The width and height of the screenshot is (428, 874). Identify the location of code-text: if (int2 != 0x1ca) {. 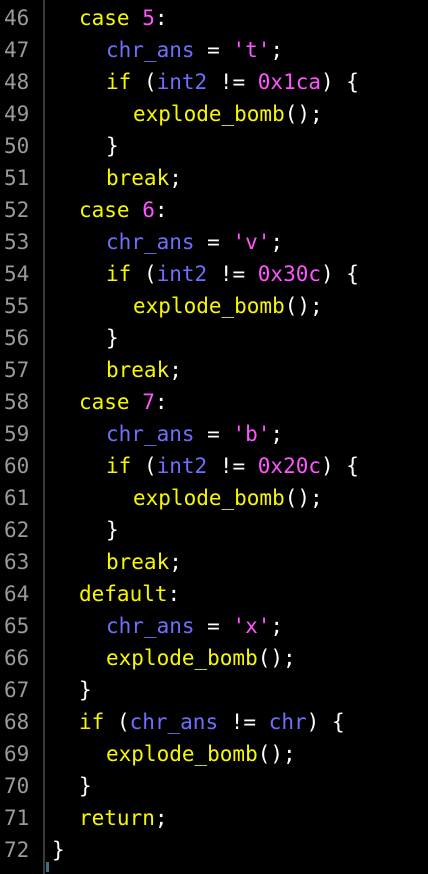
(232, 82).